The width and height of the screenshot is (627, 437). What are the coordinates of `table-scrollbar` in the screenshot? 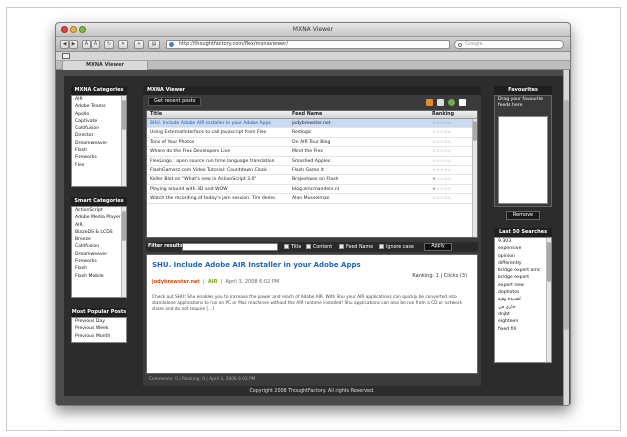 It's located at (474, 178).